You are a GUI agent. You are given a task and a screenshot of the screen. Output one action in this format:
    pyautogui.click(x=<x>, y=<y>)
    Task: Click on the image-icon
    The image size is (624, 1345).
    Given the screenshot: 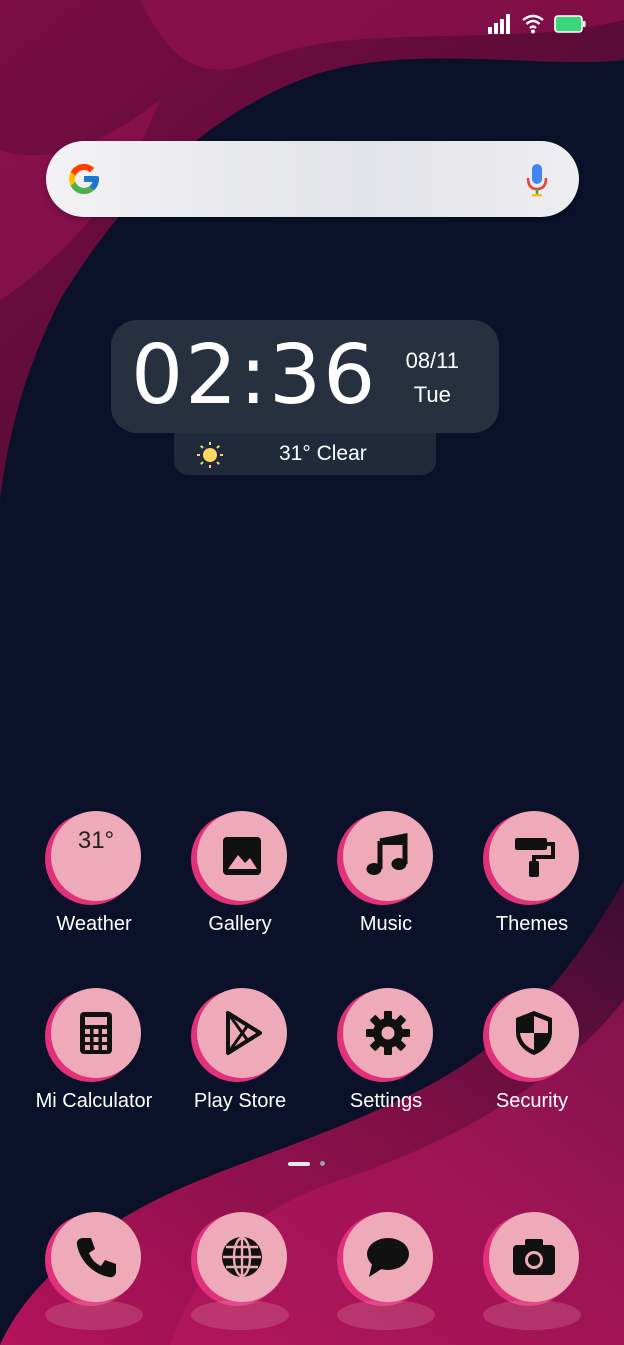 What is the action you would take?
    pyautogui.click(x=242, y=856)
    